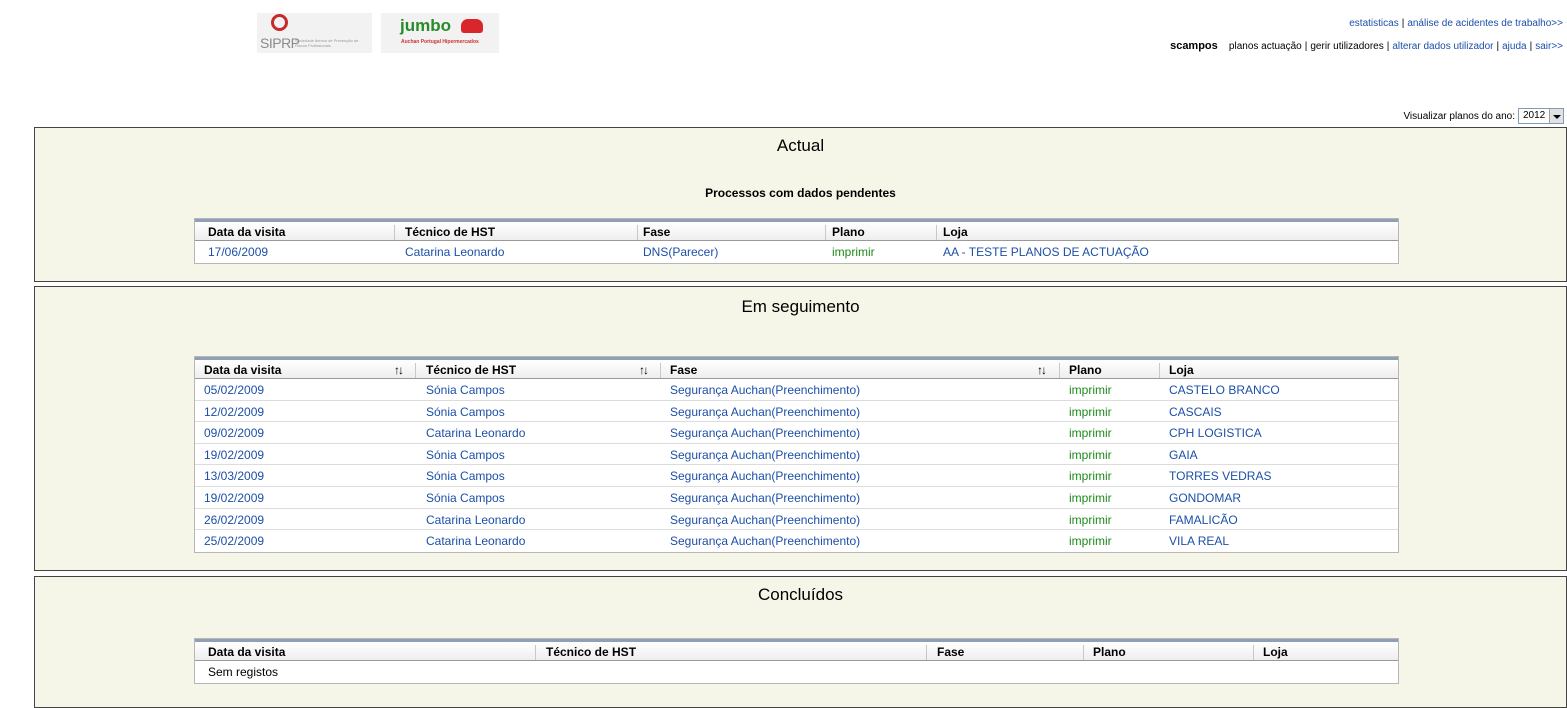 The width and height of the screenshot is (1567, 708). Describe the element at coordinates (1194, 46) in the screenshot. I see `nav-current-user: scampos` at that location.